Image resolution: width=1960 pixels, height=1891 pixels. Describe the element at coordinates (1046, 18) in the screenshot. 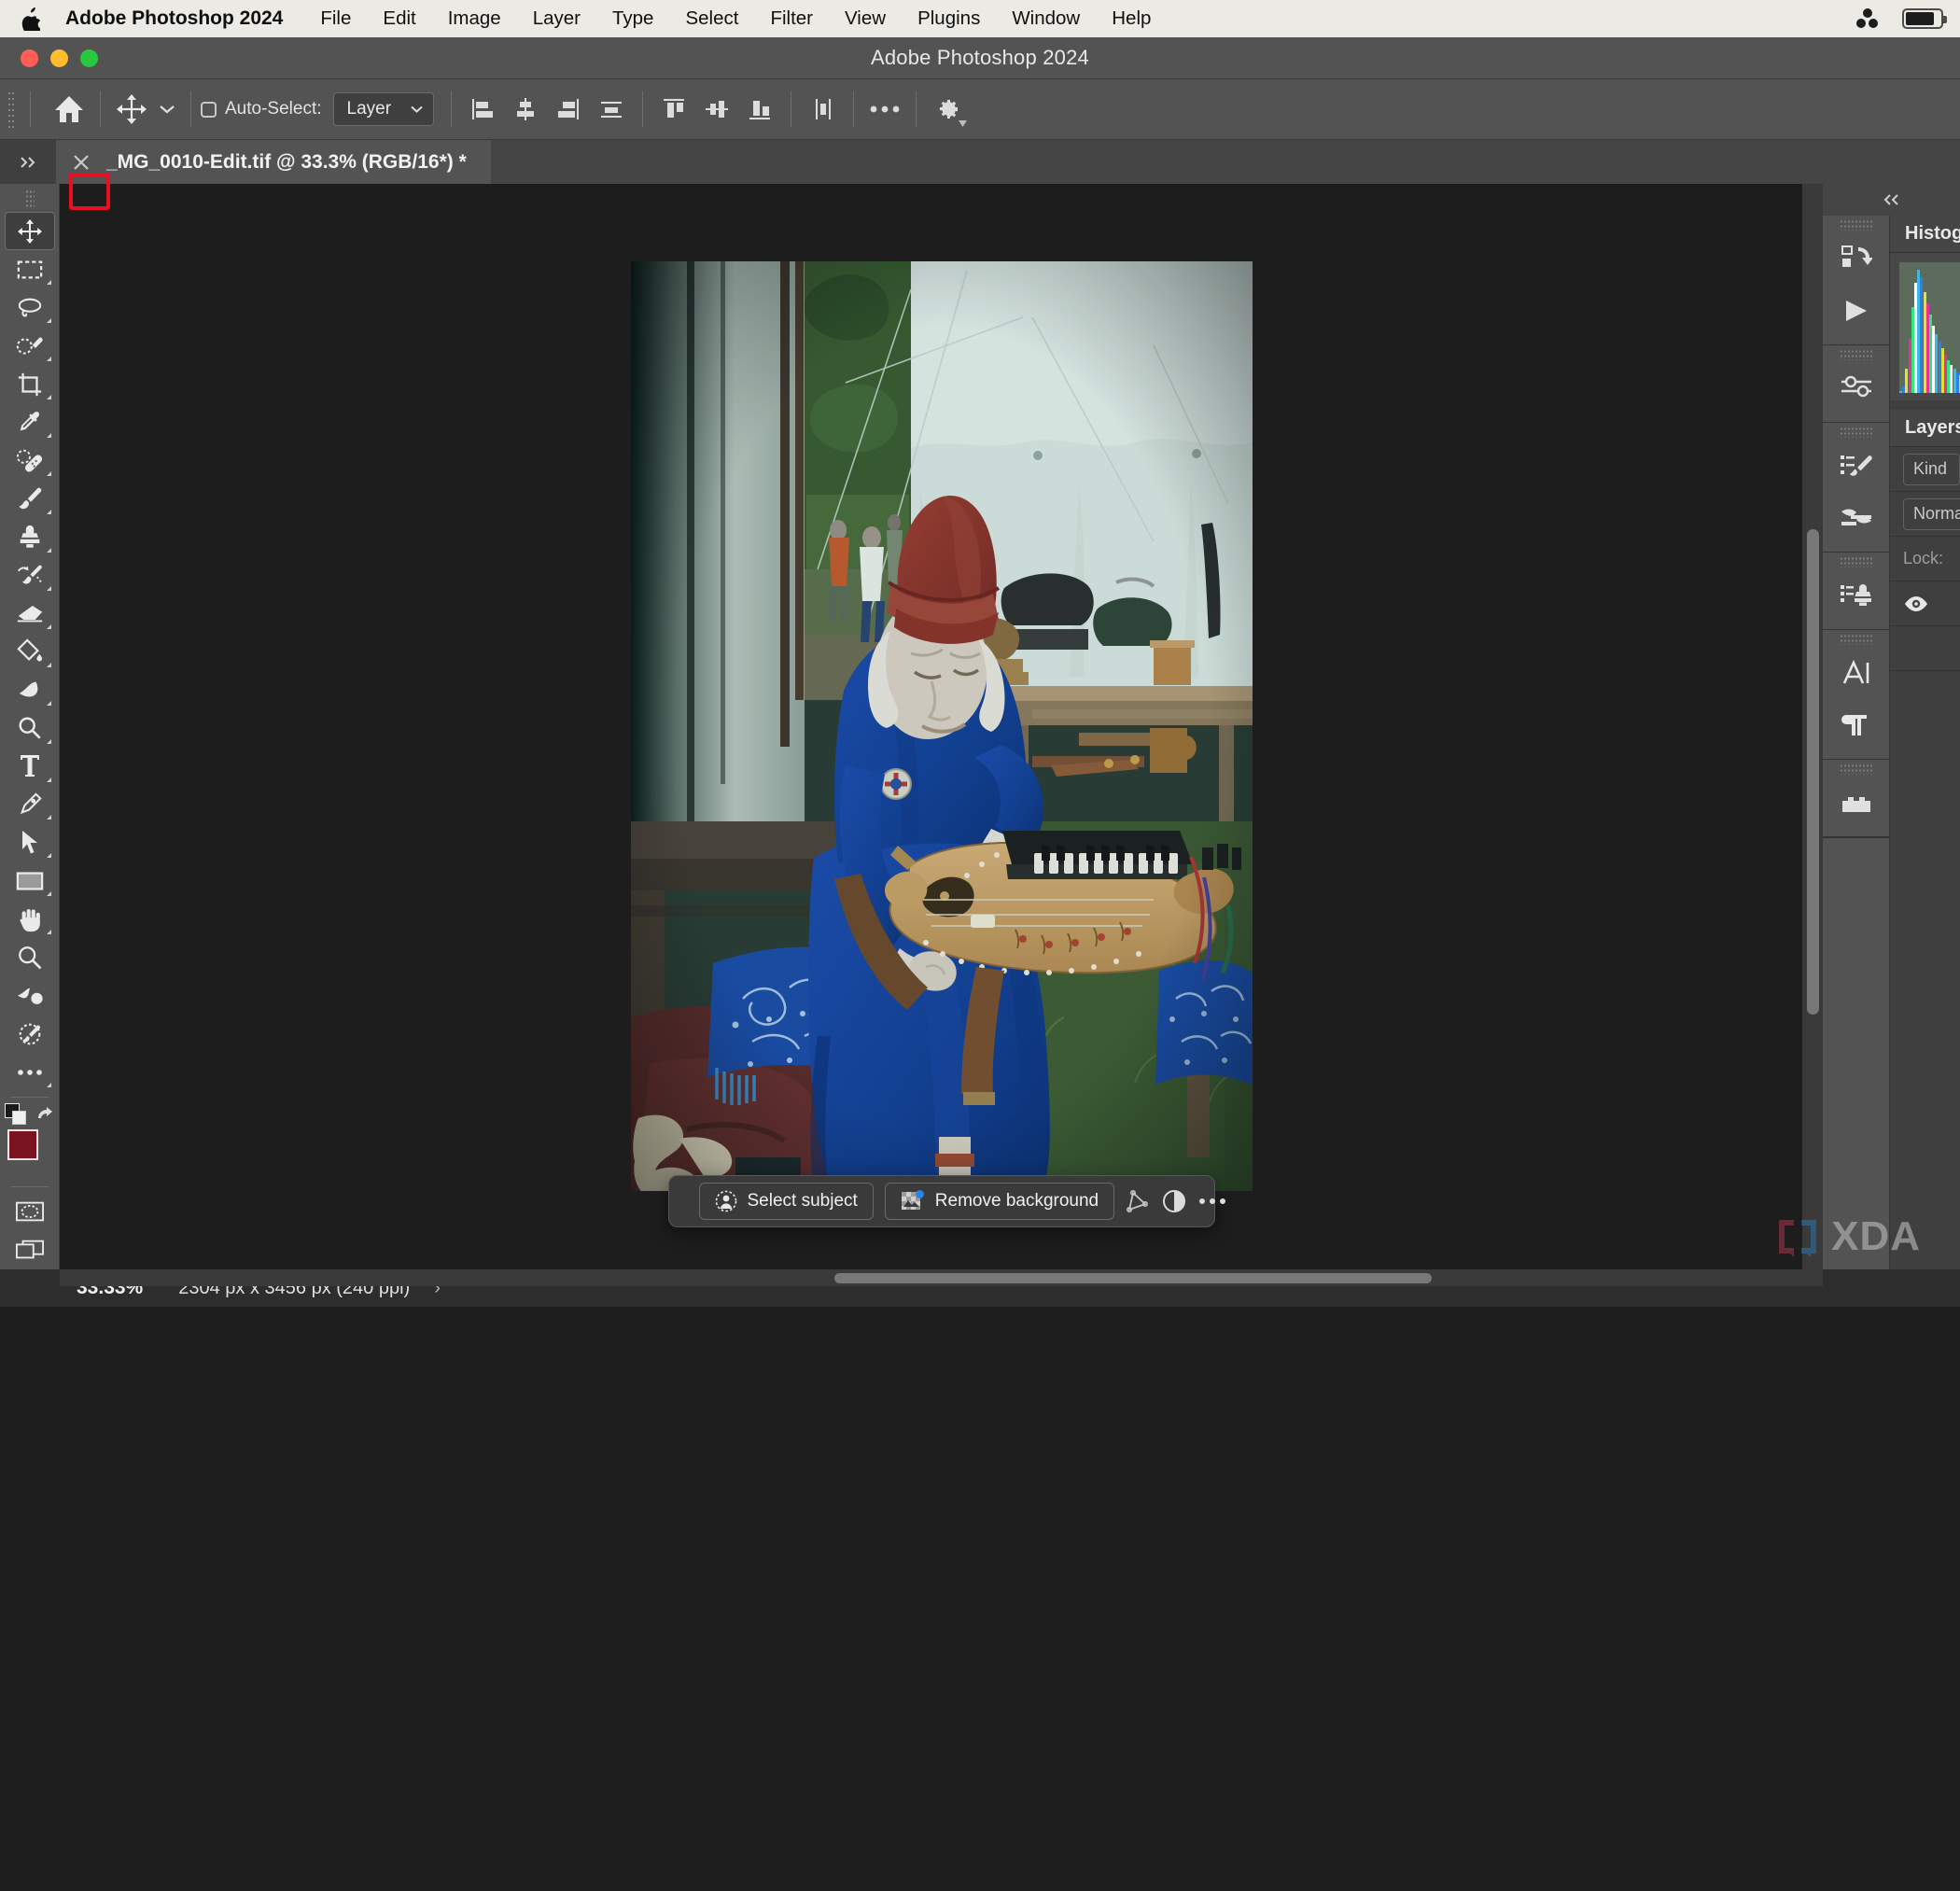

I see `menu-item-window: Window` at that location.